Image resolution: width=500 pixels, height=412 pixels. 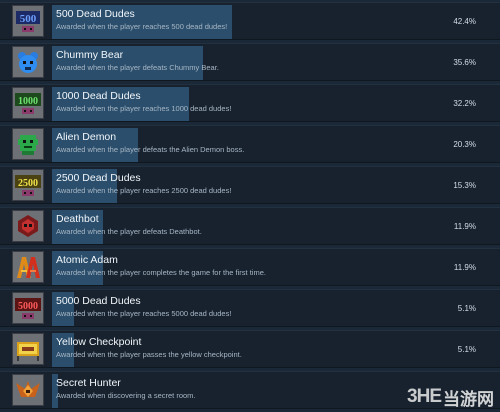 What do you see at coordinates (424, 396) in the screenshot?
I see `watermark-logo: 3HE` at bounding box center [424, 396].